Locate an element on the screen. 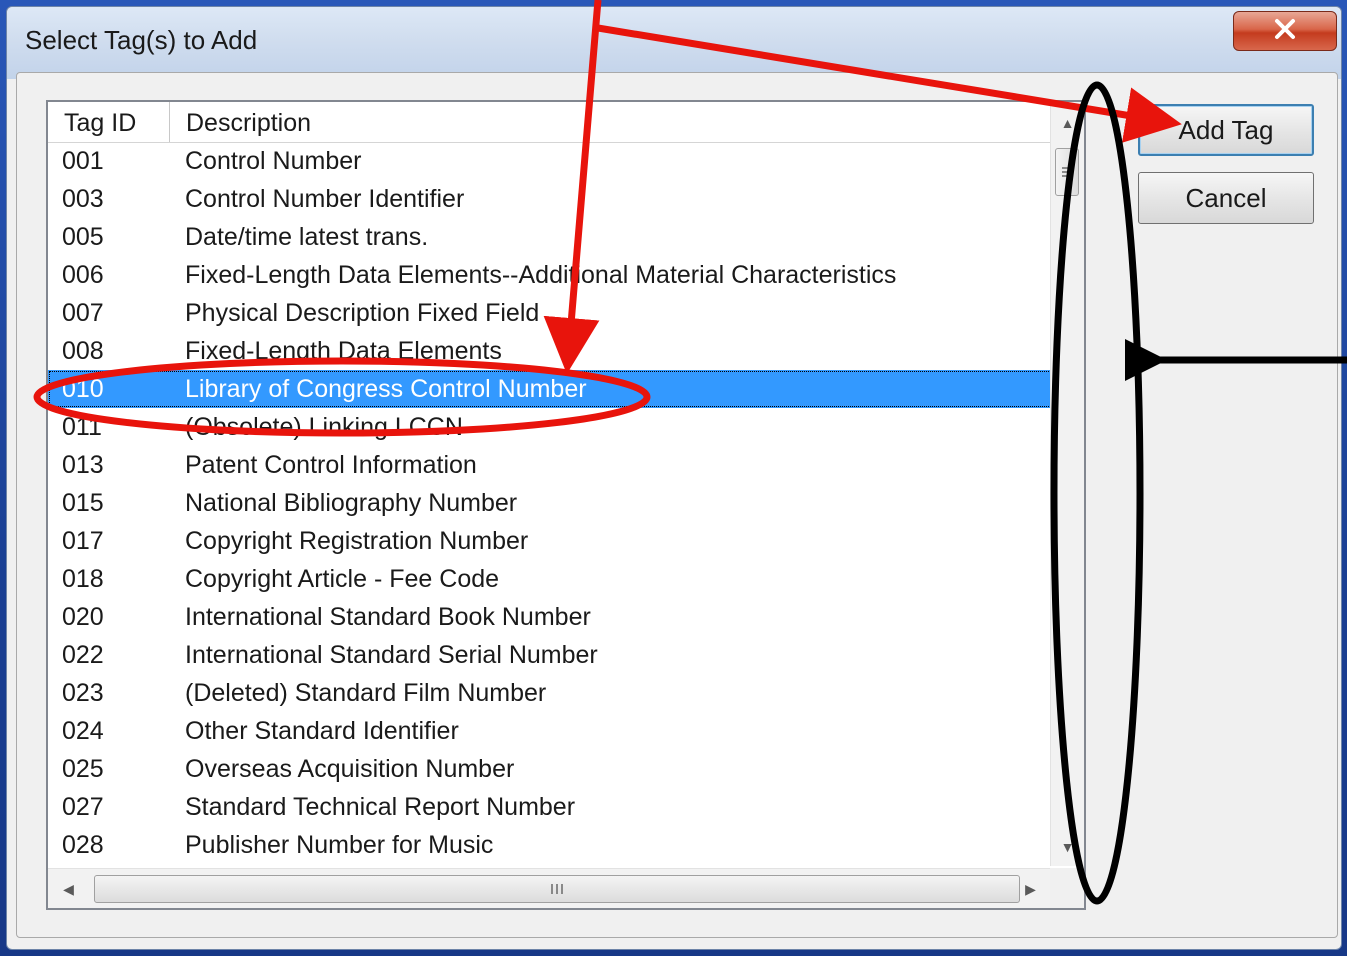  add-tag-button: Add Tag is located at coordinates (1226, 130).